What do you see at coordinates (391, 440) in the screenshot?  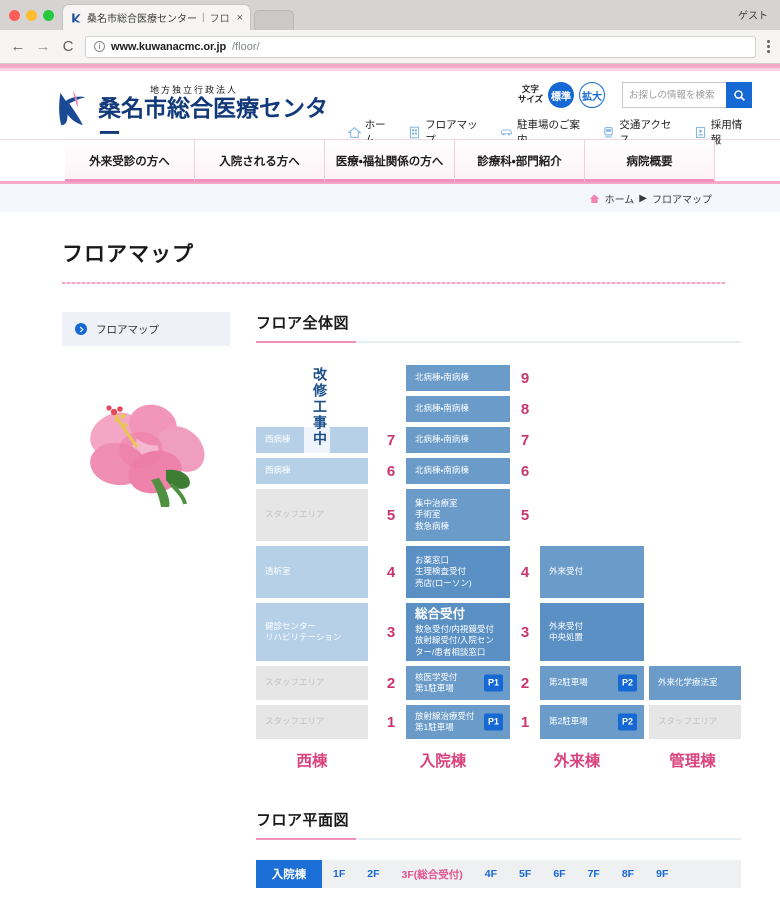 I see `floor-7-west-number: 7` at bounding box center [391, 440].